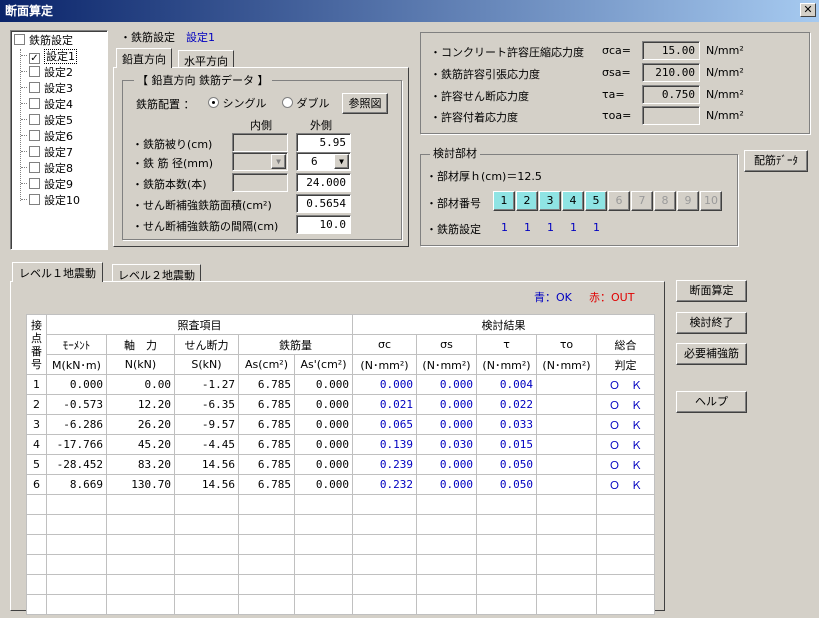 Image resolution: width=819 pixels, height=618 pixels. What do you see at coordinates (237, 103) in the screenshot?
I see `single-radio: シングル` at bounding box center [237, 103].